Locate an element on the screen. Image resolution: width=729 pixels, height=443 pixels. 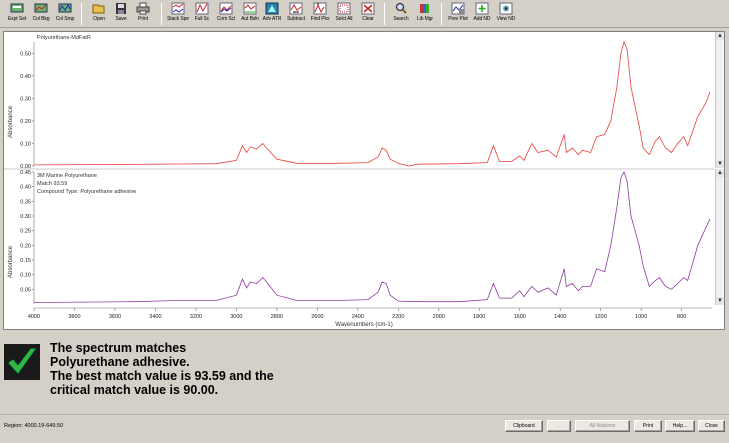
y-tick-label: 0.50 is located at coordinates (25, 54).